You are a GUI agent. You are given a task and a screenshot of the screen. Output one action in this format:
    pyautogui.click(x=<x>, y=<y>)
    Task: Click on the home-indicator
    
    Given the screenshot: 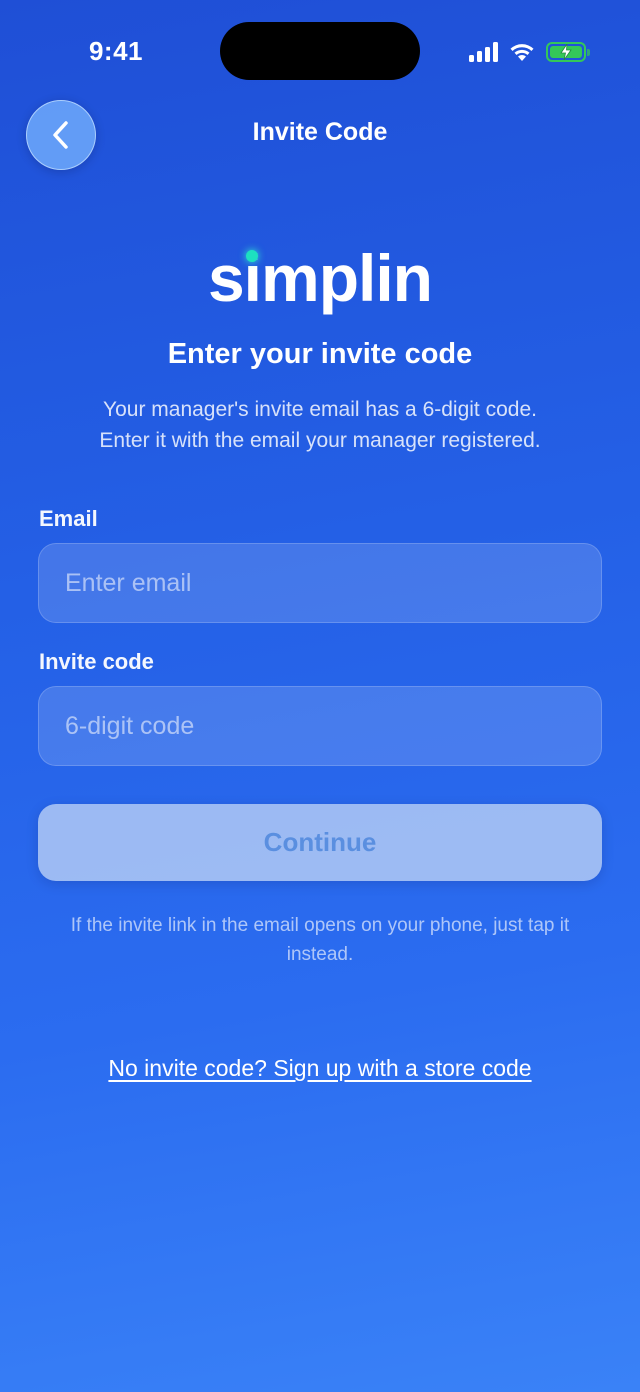 What is the action you would take?
    pyautogui.click(x=320, y=1372)
    